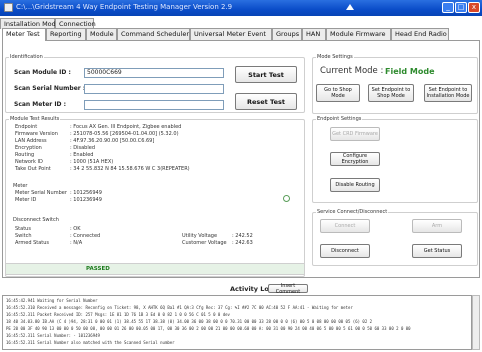  What do you see at coordinates (24, 35) in the screenshot?
I see `tab-meter-test: Meter Test` at bounding box center [24, 35].